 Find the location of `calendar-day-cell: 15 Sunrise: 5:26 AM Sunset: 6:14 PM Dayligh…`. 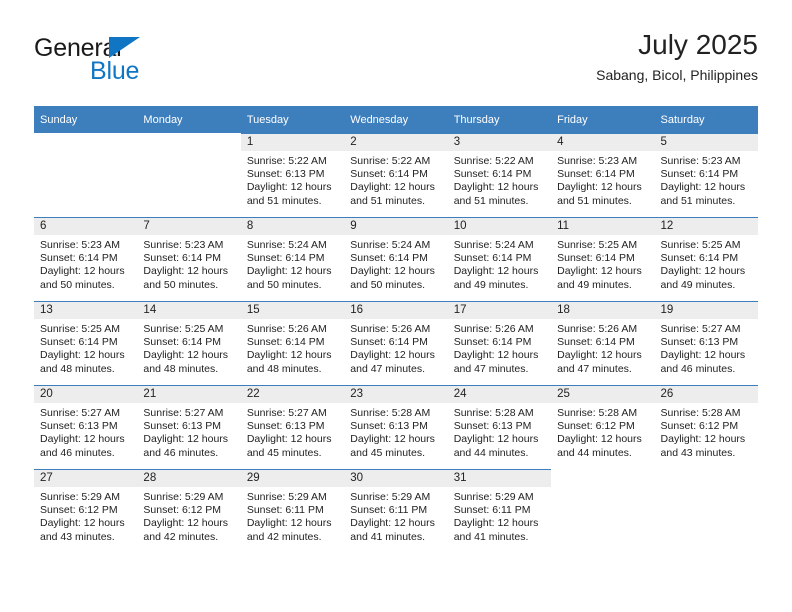

calendar-day-cell: 15 Sunrise: 5:26 AM Sunset: 6:14 PM Dayligh… is located at coordinates (292, 343).